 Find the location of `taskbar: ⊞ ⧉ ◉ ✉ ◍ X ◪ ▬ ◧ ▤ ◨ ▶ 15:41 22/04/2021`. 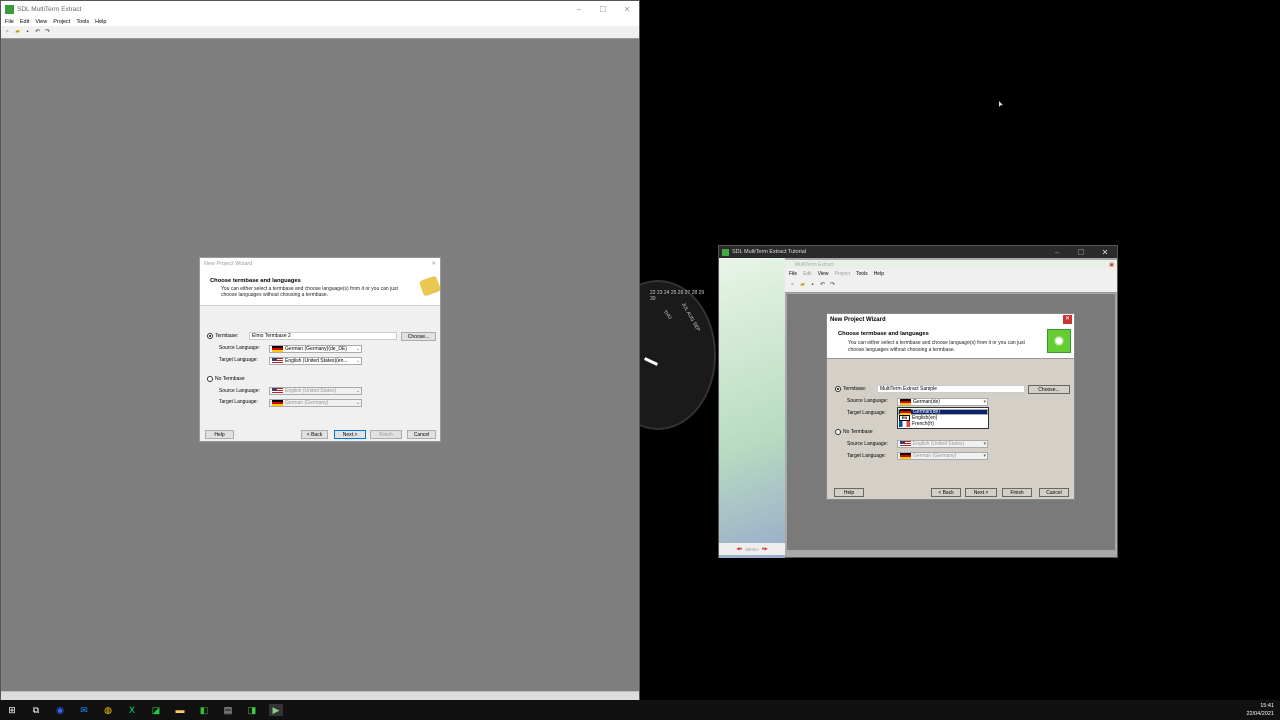

taskbar: ⊞ ⧉ ◉ ✉ ◍ X ◪ ▬ ◧ ▤ ◨ ▶ 15:41 22/04/2021 is located at coordinates (640, 710).